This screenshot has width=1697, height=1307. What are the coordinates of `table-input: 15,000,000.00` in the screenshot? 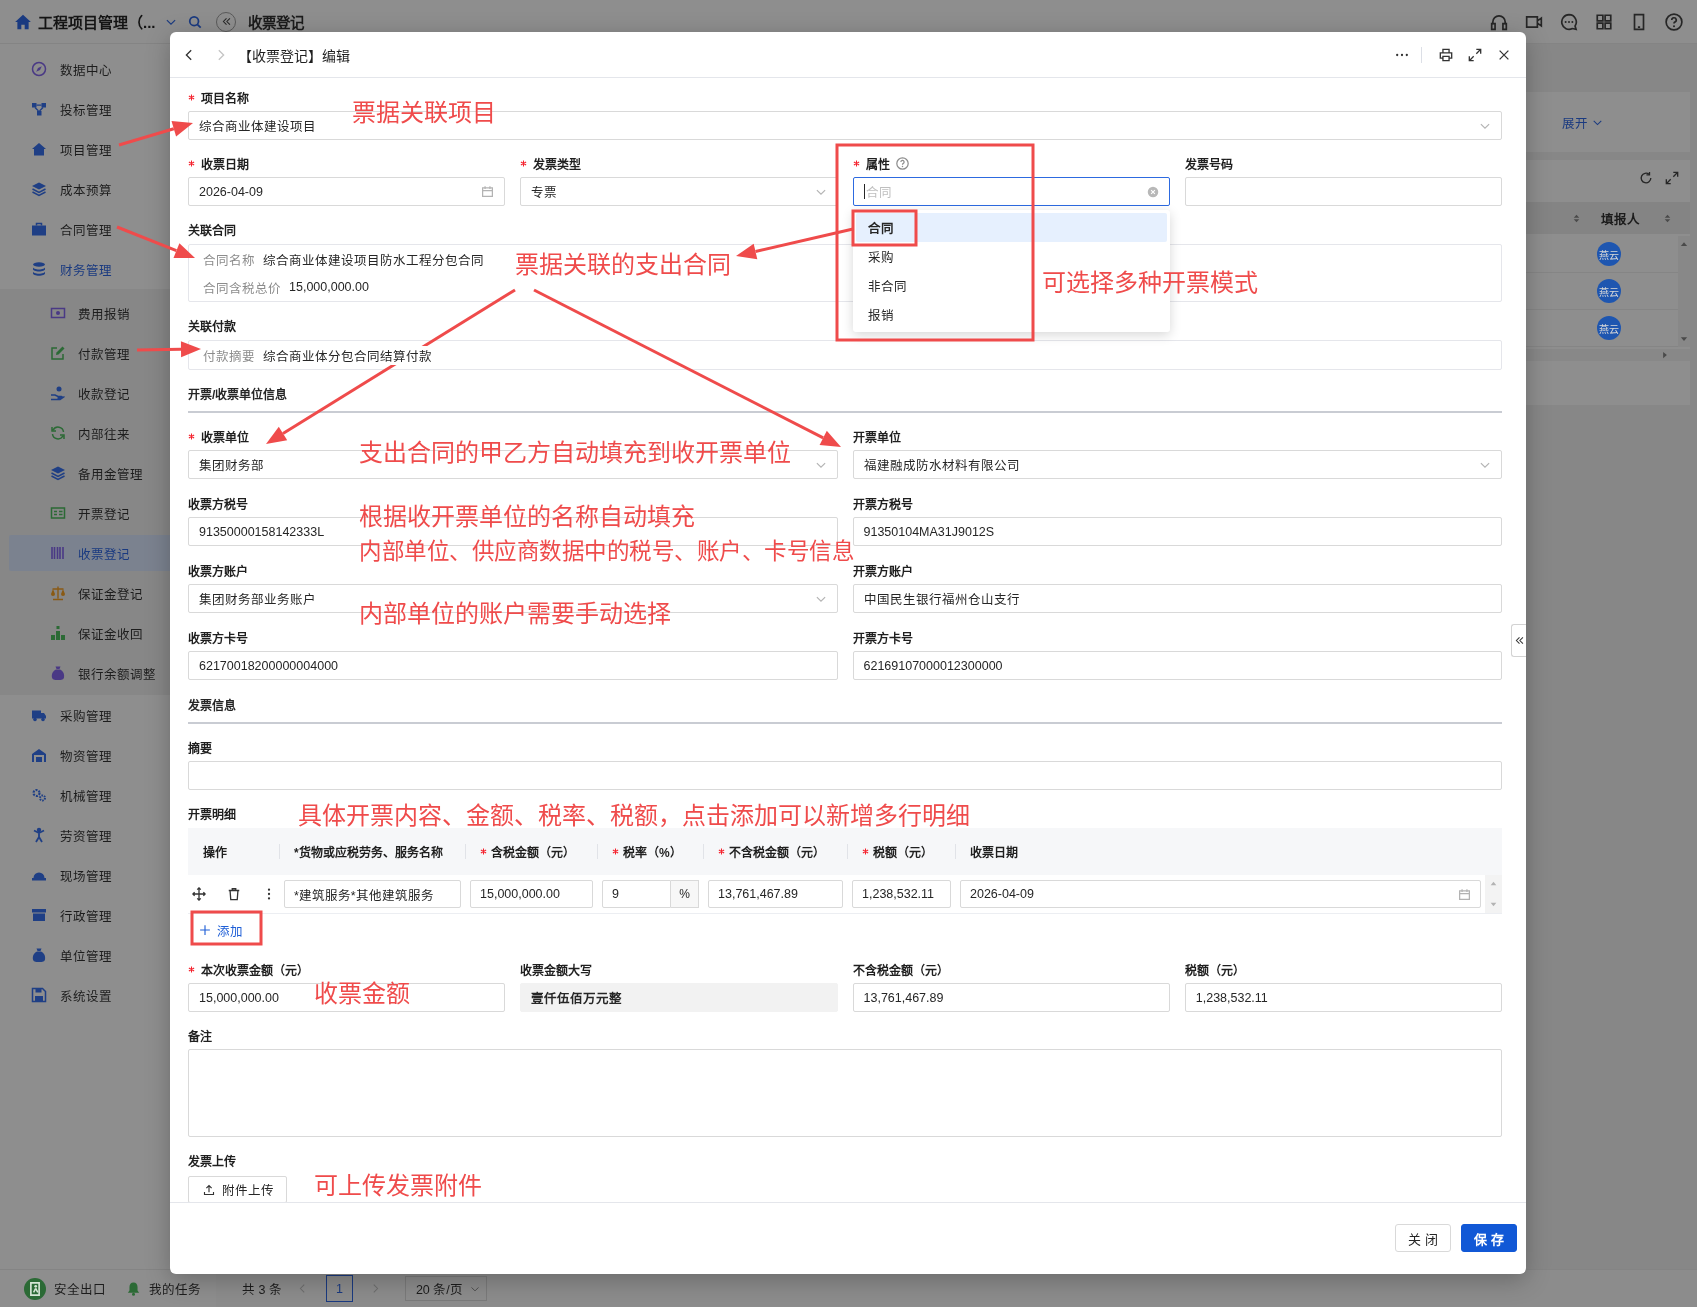 It's located at (531, 894).